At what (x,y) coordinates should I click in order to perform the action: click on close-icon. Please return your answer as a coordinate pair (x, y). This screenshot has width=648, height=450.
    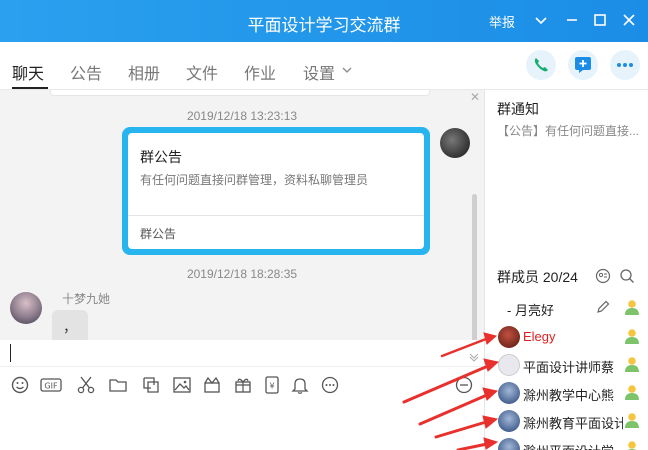
    Looking at the image, I should click on (629, 20).